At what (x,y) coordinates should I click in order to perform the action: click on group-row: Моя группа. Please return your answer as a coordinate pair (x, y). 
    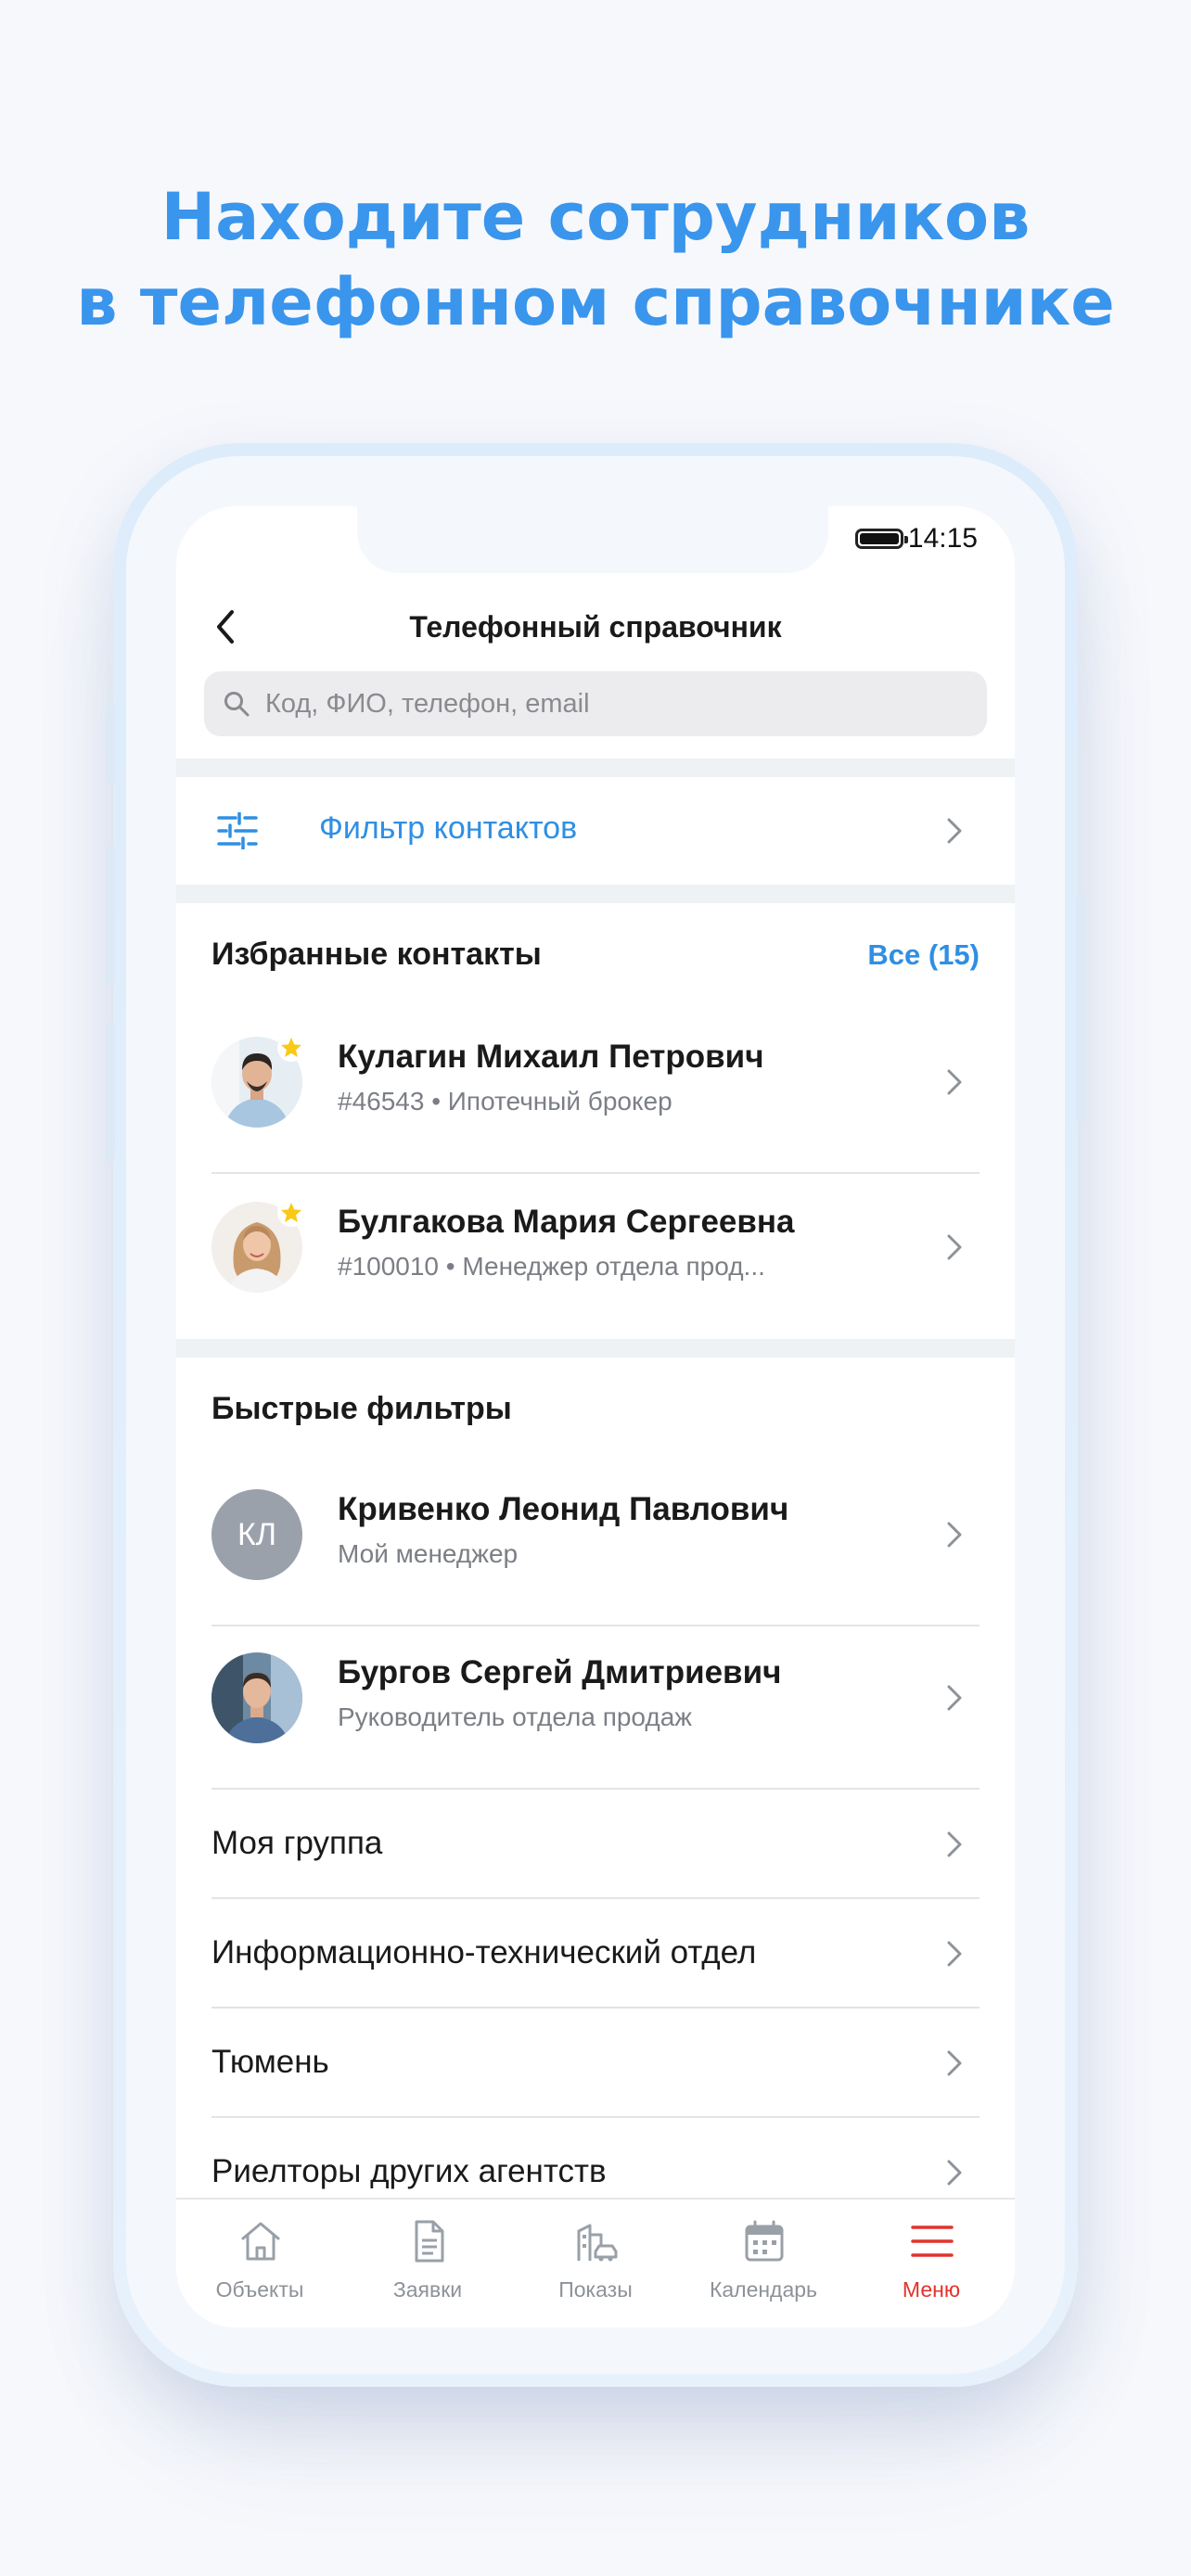
    Looking at the image, I should click on (595, 1845).